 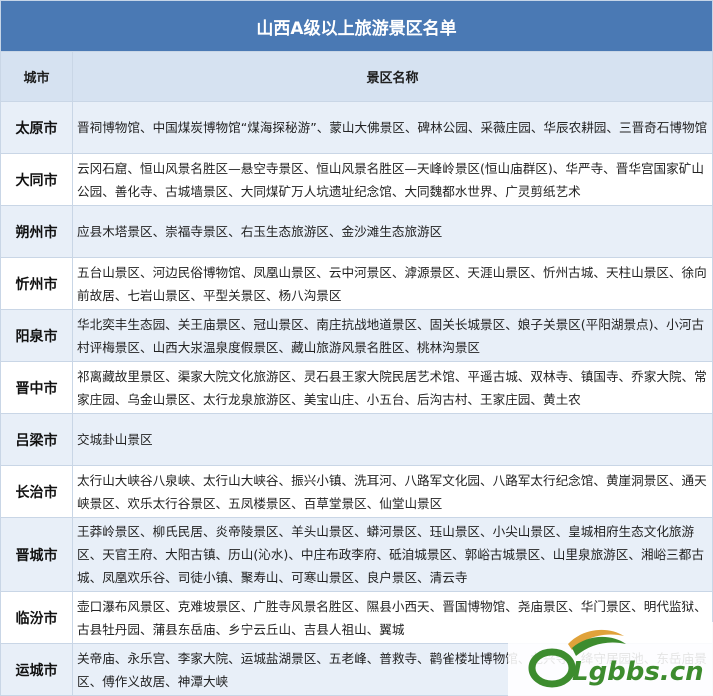 I want to click on spots-cell: 应县木塔景区、崇福寺景区、右玉生态旅游区、金沙滩生态旅游区, so click(x=392, y=231).